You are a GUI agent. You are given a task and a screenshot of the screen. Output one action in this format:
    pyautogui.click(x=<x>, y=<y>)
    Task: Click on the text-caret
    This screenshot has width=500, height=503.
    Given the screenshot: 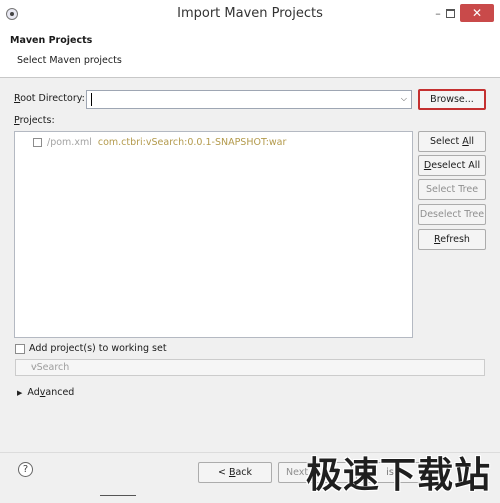 What is the action you would take?
    pyautogui.click(x=91, y=99)
    